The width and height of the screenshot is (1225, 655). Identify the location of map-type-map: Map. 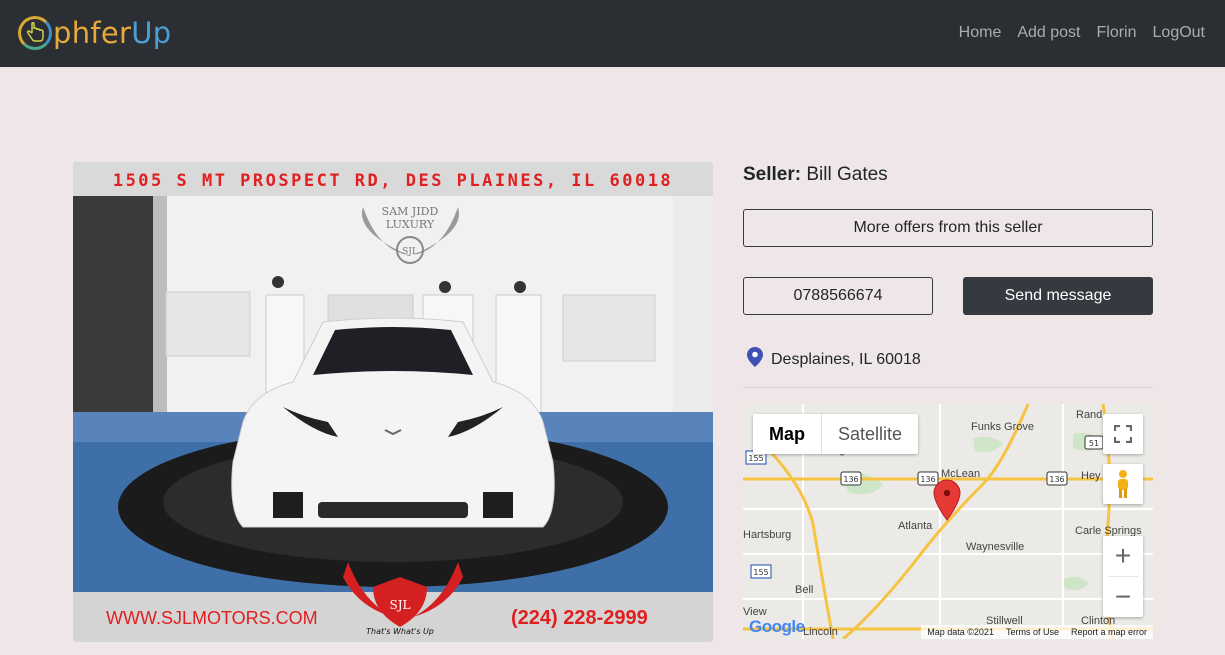
(787, 434).